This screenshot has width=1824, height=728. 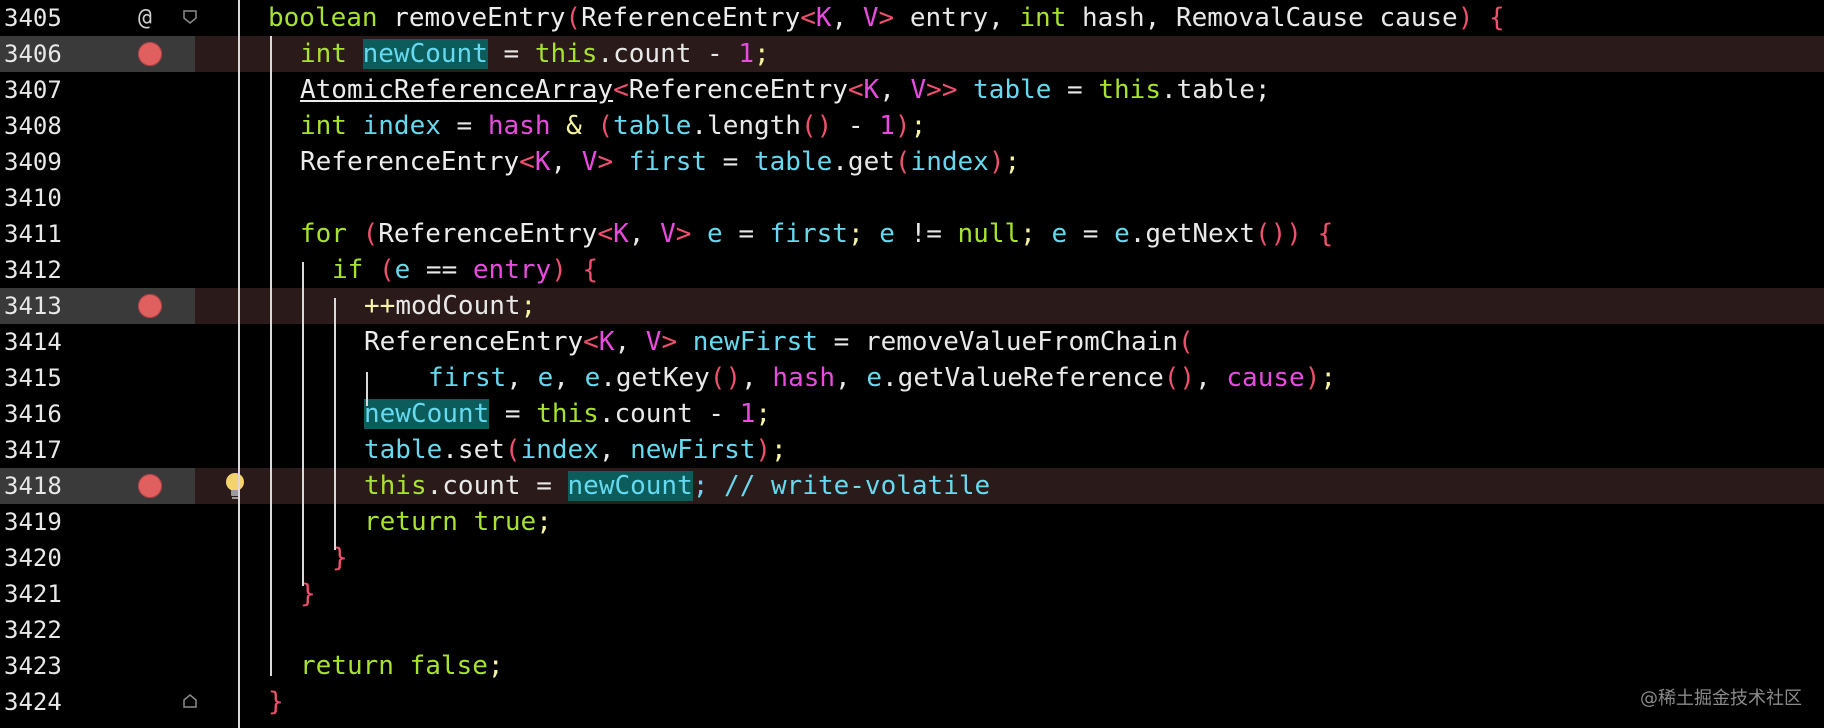 I want to click on code-text: int newCount = this.count - 1;, so click(x=535, y=54).